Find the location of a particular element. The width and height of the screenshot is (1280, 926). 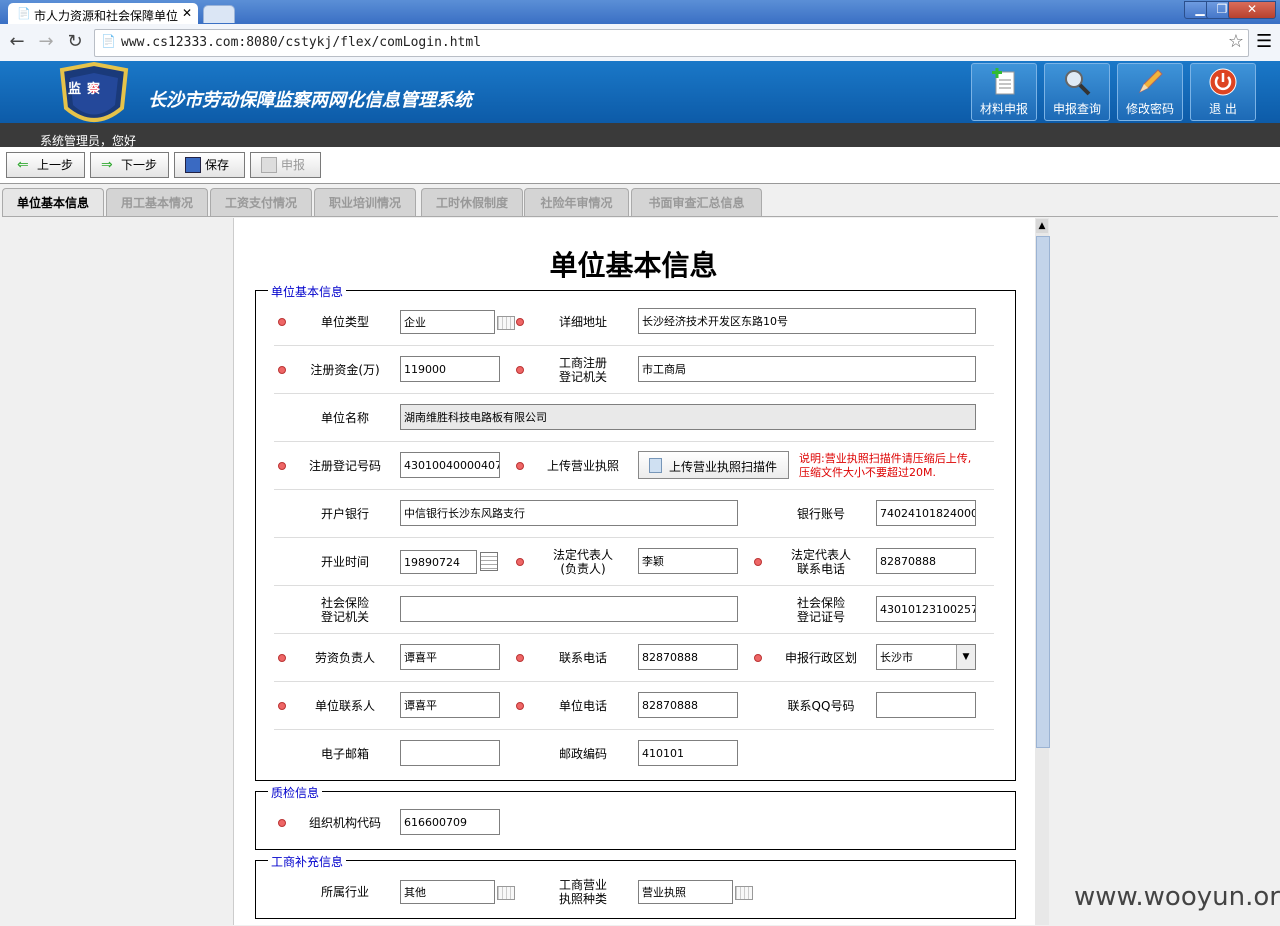

scrollbar-thumb is located at coordinates (1043, 492).